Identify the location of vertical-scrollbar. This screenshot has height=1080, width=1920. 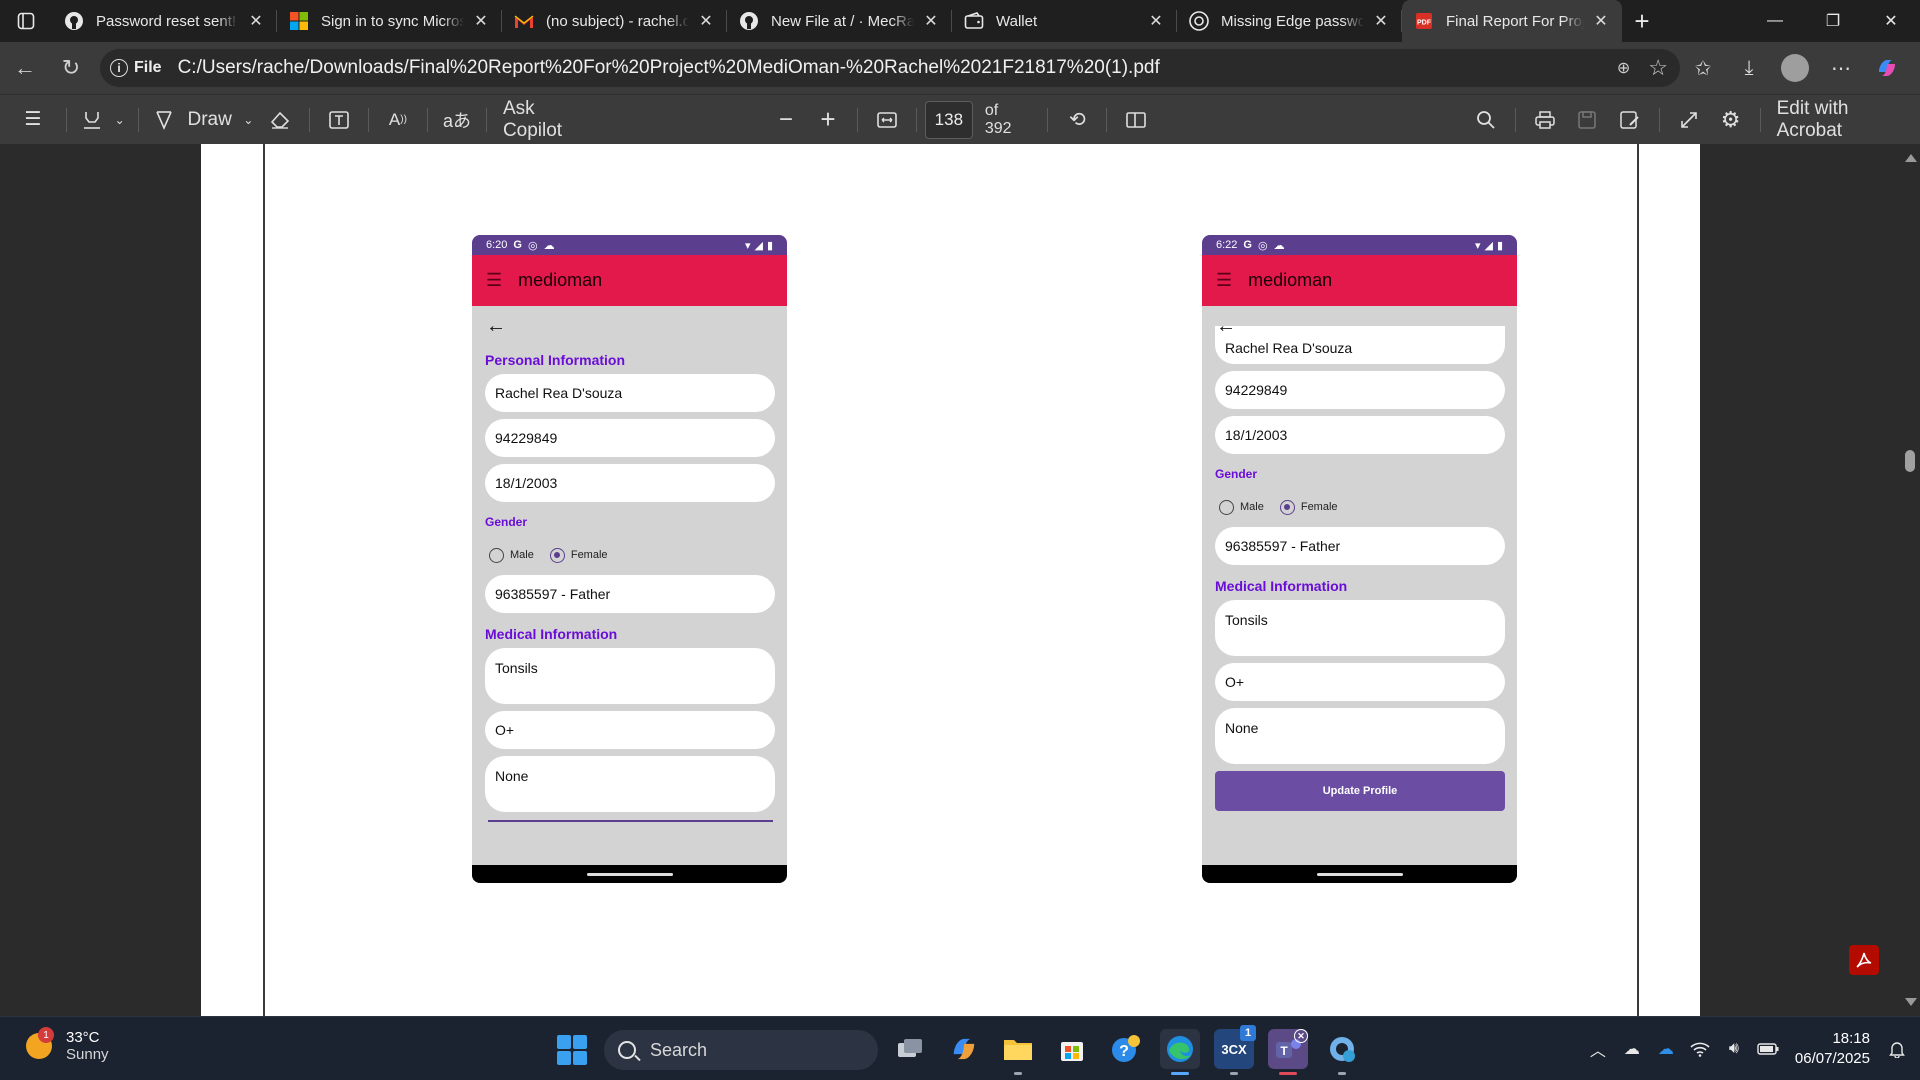
(1910, 580).